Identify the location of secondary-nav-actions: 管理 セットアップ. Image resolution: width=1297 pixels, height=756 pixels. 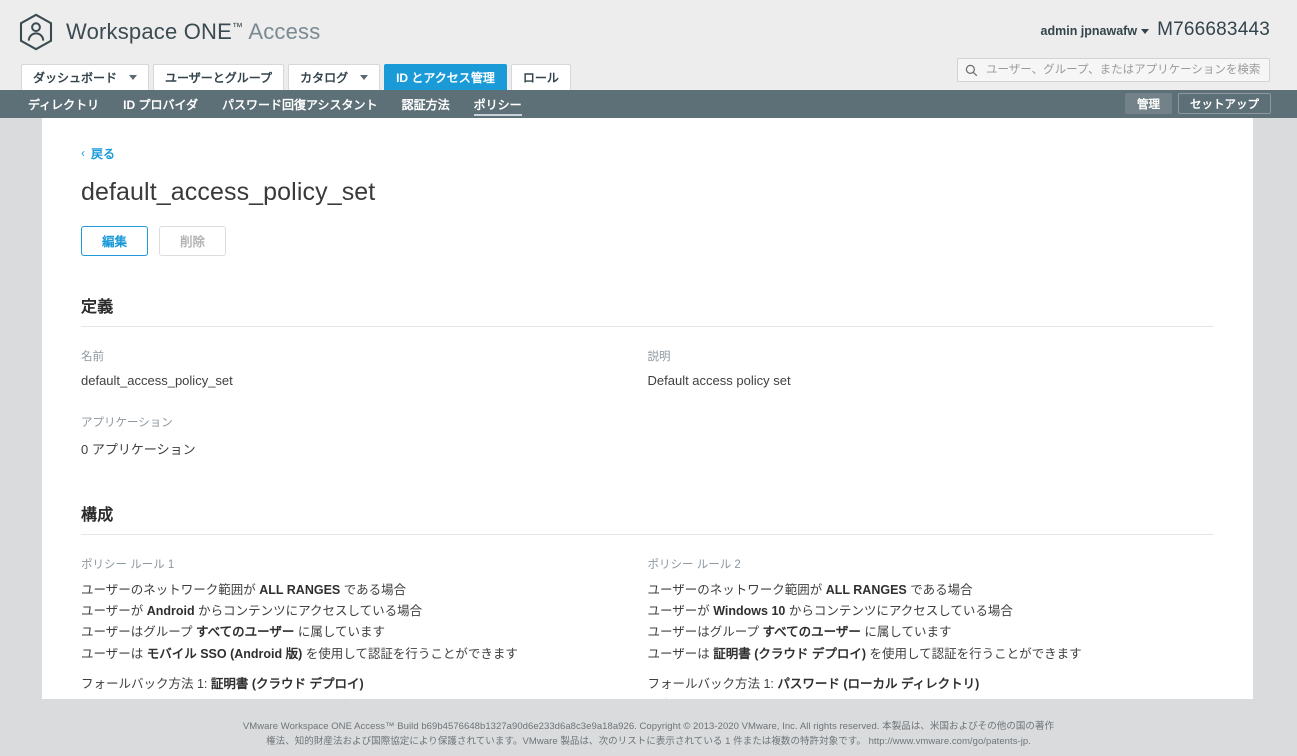
(1198, 103).